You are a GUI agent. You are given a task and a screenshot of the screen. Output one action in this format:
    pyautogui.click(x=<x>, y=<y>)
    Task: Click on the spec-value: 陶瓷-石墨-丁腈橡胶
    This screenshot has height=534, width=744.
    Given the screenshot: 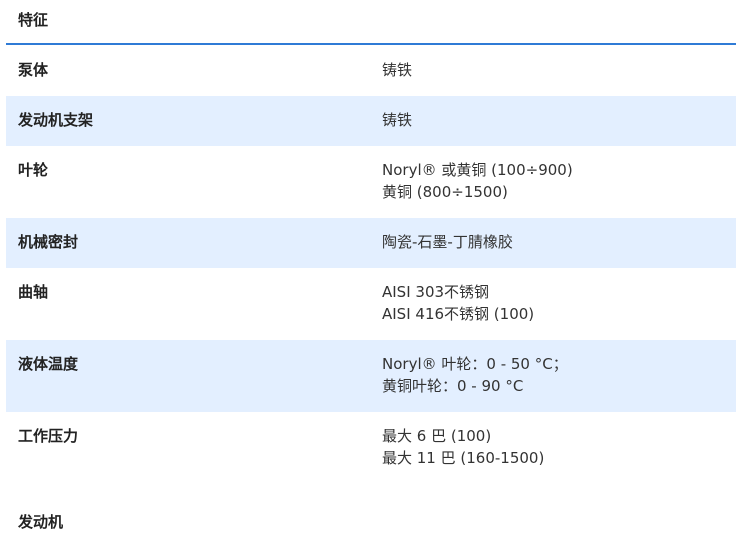 What is the action you would take?
    pyautogui.click(x=447, y=242)
    